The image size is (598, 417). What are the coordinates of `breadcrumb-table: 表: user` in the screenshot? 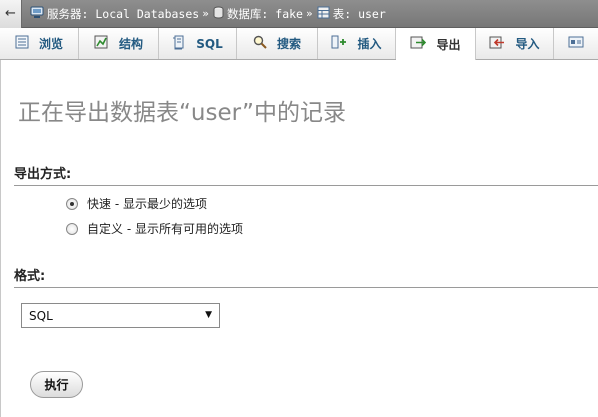 It's located at (349, 14).